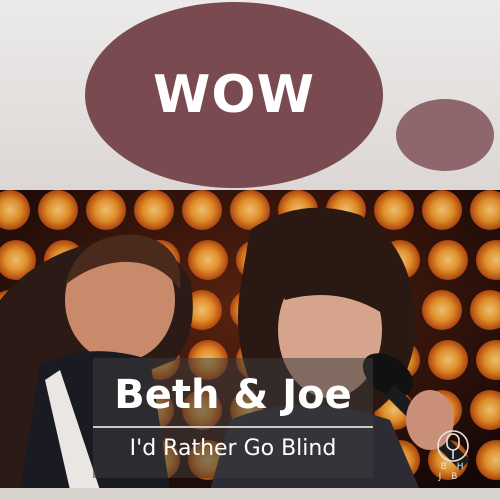 The image size is (500, 500). I want to click on artist-title: Beth & Joe, so click(233, 395).